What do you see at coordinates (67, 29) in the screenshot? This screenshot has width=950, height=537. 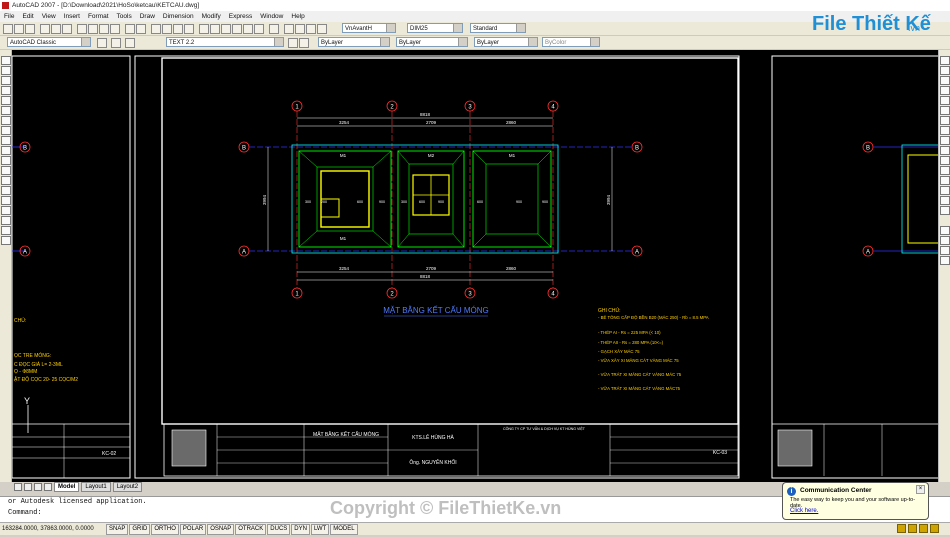 I see `publish-icon` at bounding box center [67, 29].